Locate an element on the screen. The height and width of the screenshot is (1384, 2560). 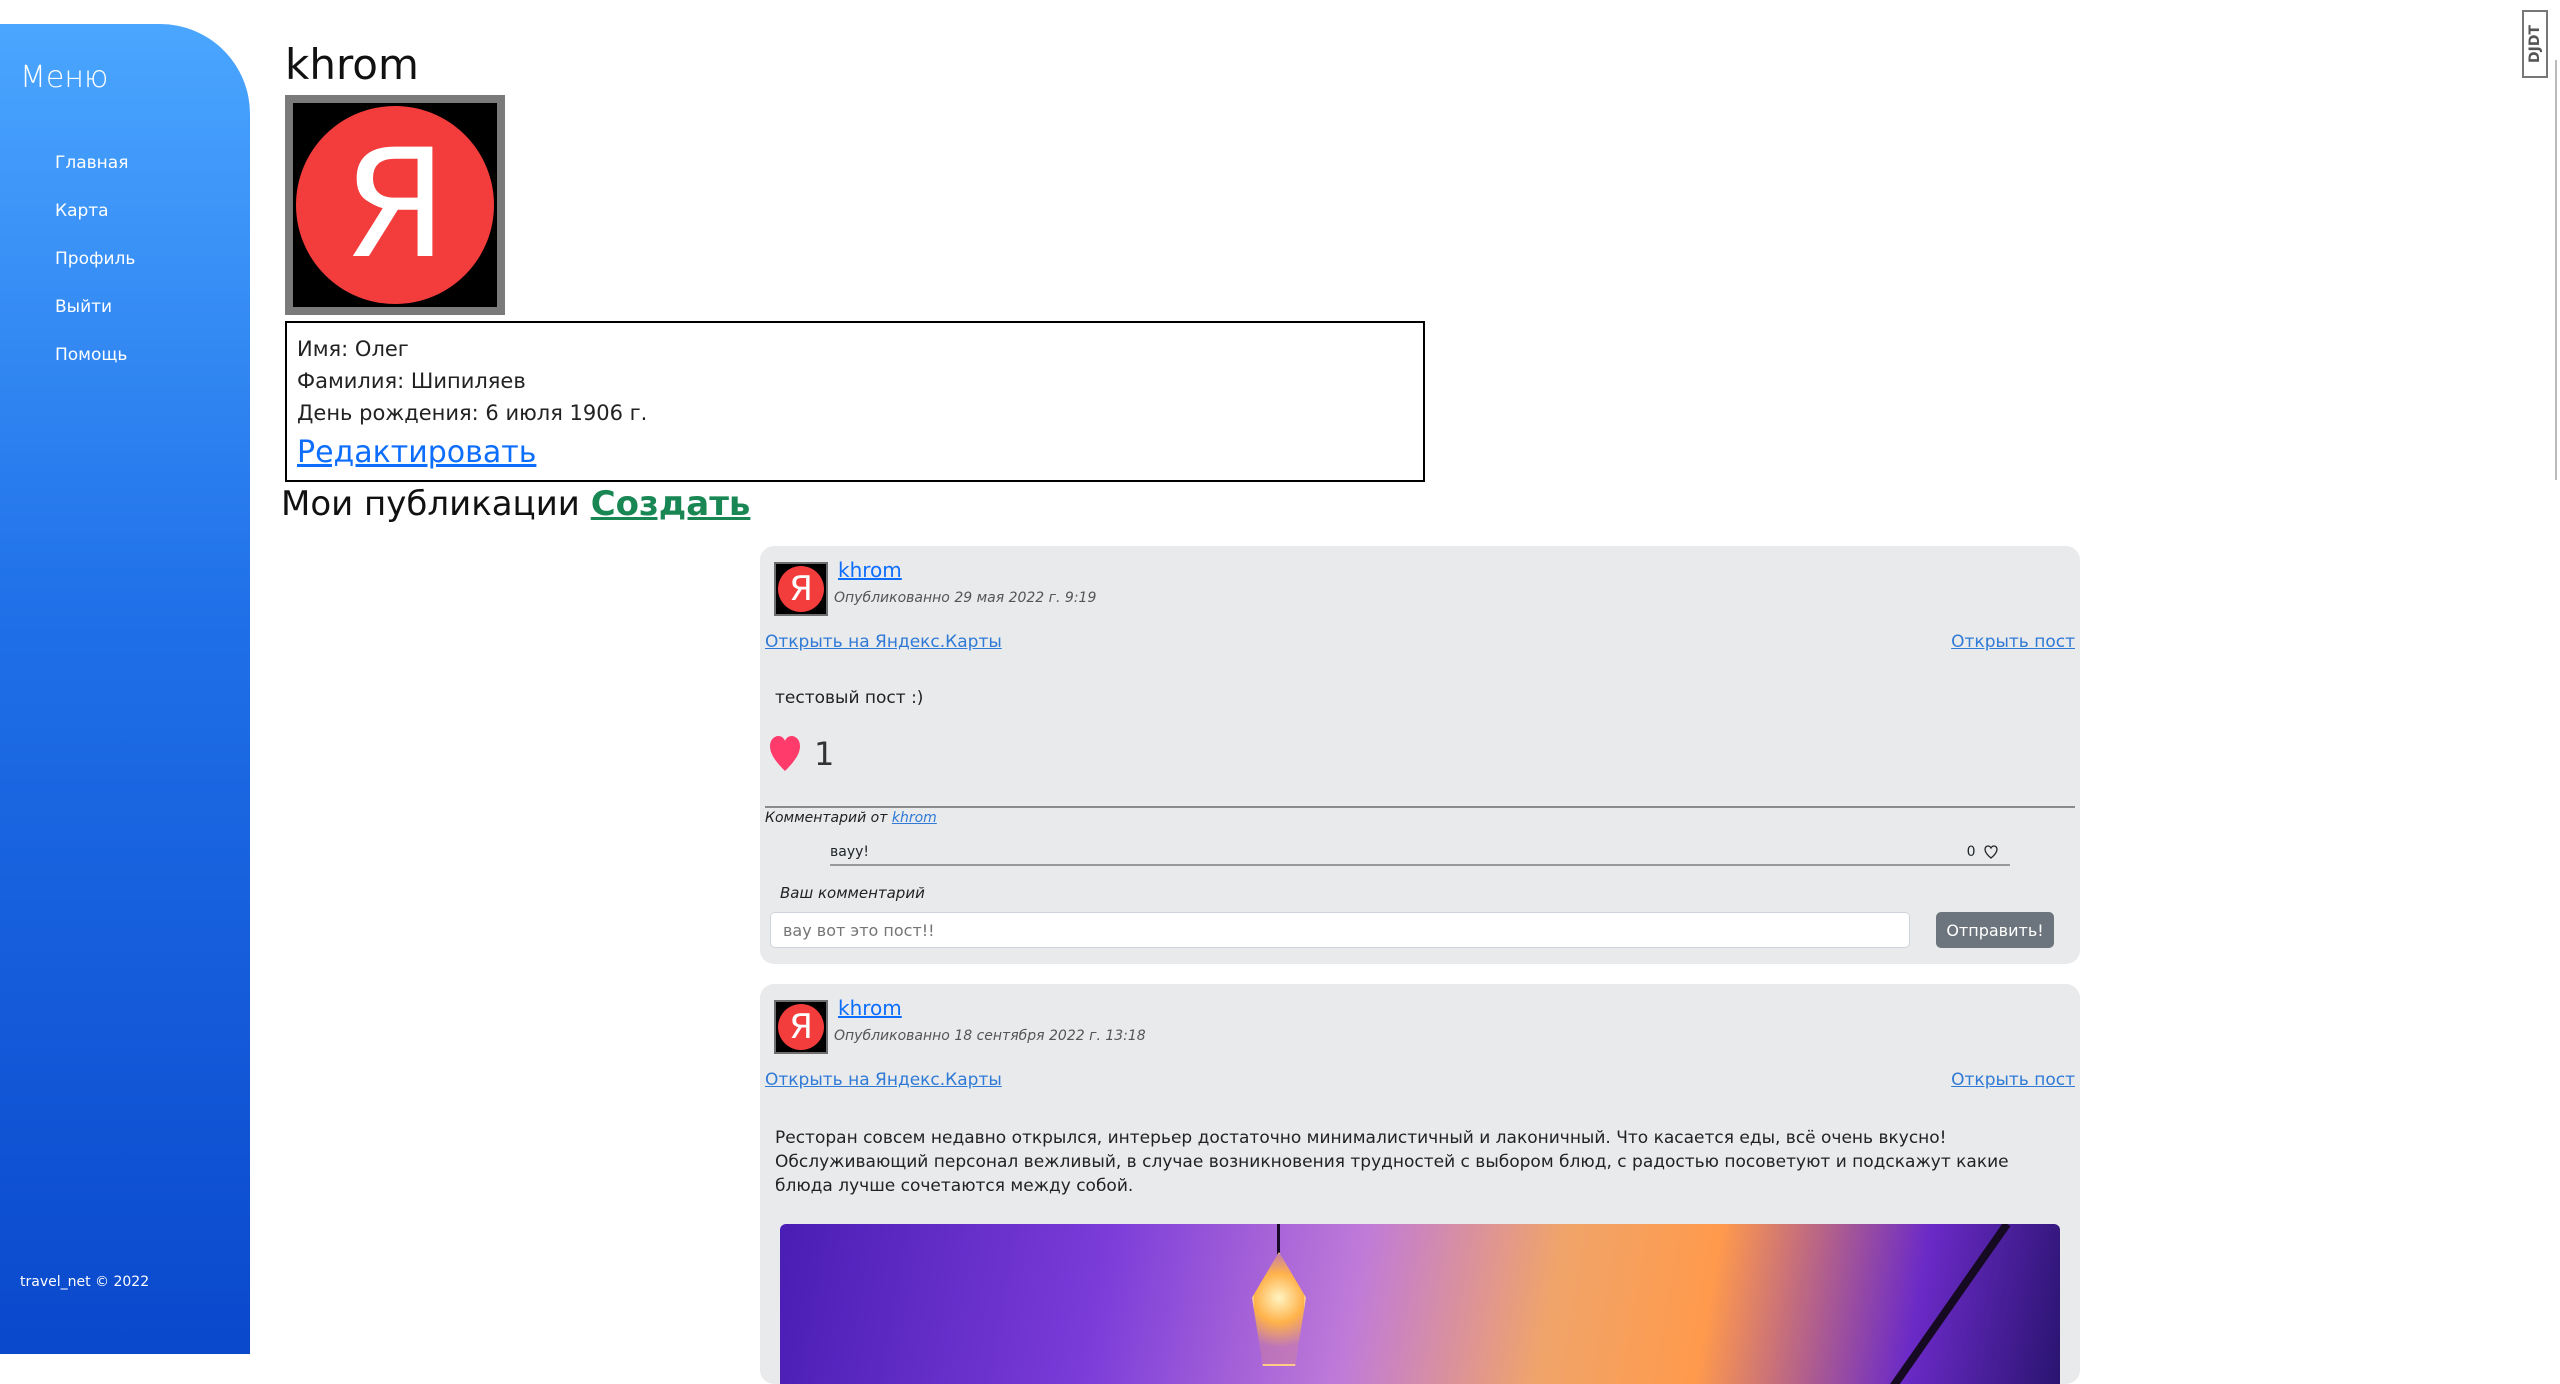
like-row: 1 is located at coordinates (802, 754).